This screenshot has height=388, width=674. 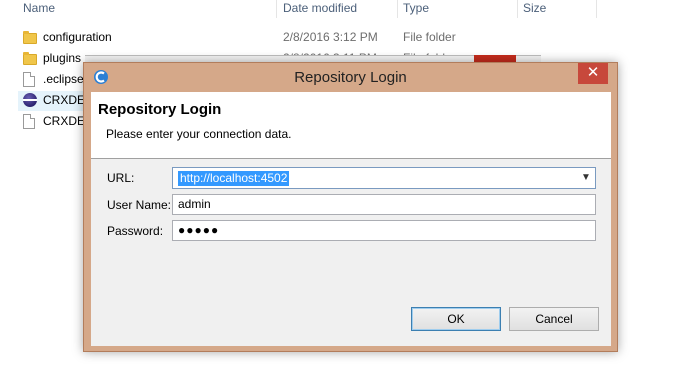 What do you see at coordinates (317, 9) in the screenshot?
I see `column-header-date-modified: Date modified` at bounding box center [317, 9].